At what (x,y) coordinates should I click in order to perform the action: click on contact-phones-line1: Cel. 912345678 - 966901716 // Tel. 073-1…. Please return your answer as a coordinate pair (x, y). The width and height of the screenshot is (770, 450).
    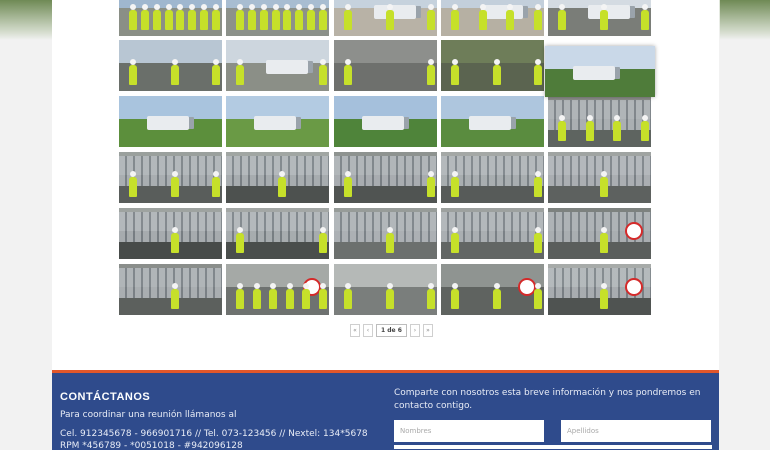
    Looking at the image, I should click on (214, 434).